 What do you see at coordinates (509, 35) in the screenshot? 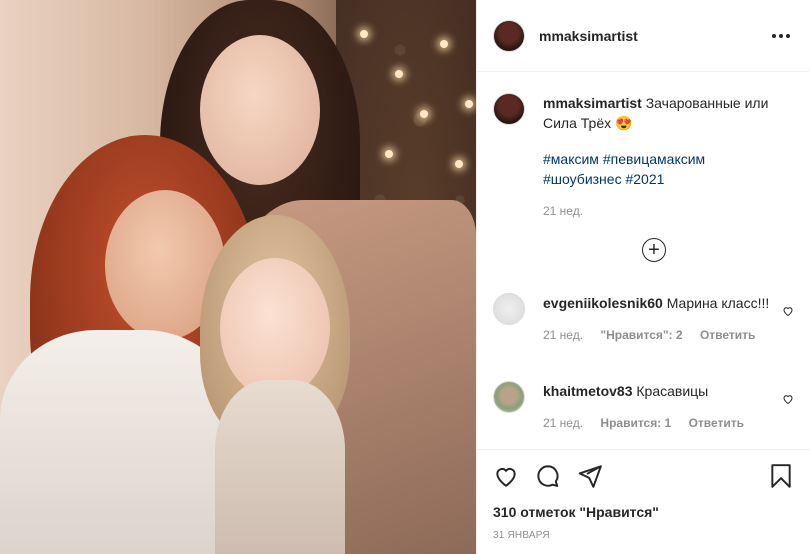
I see `author-avatar` at bounding box center [509, 35].